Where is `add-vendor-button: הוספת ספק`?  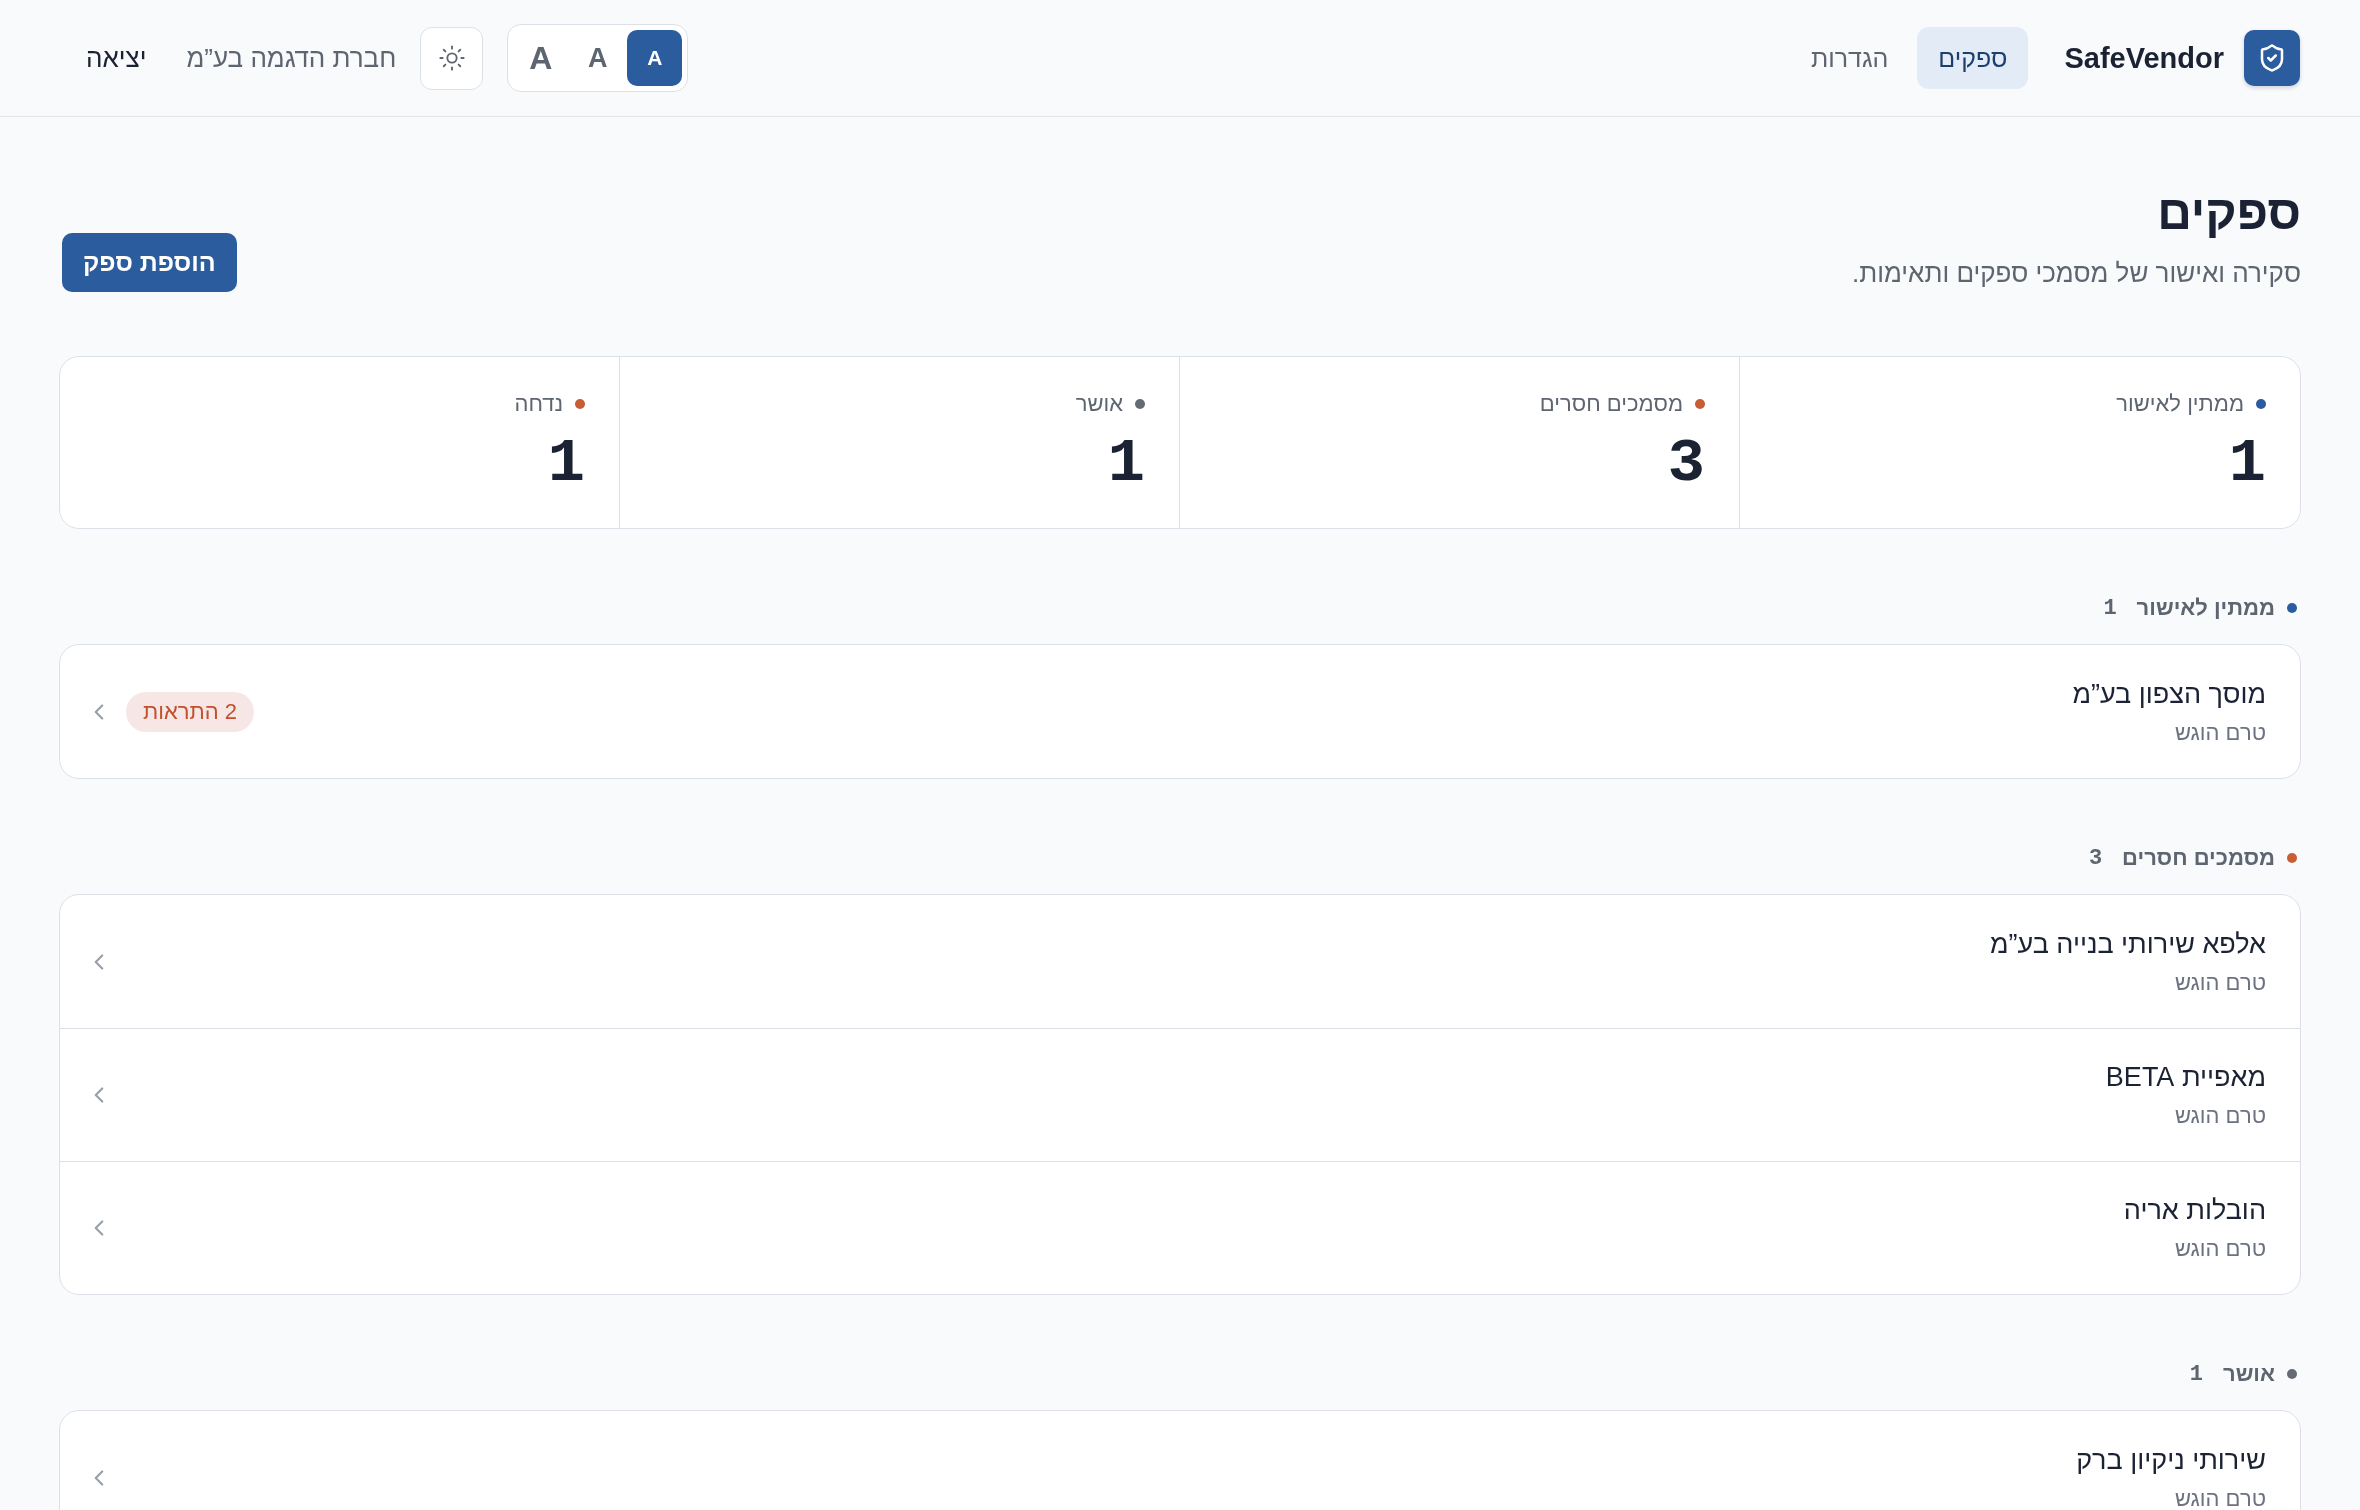 add-vendor-button: הוספת ספק is located at coordinates (149, 262).